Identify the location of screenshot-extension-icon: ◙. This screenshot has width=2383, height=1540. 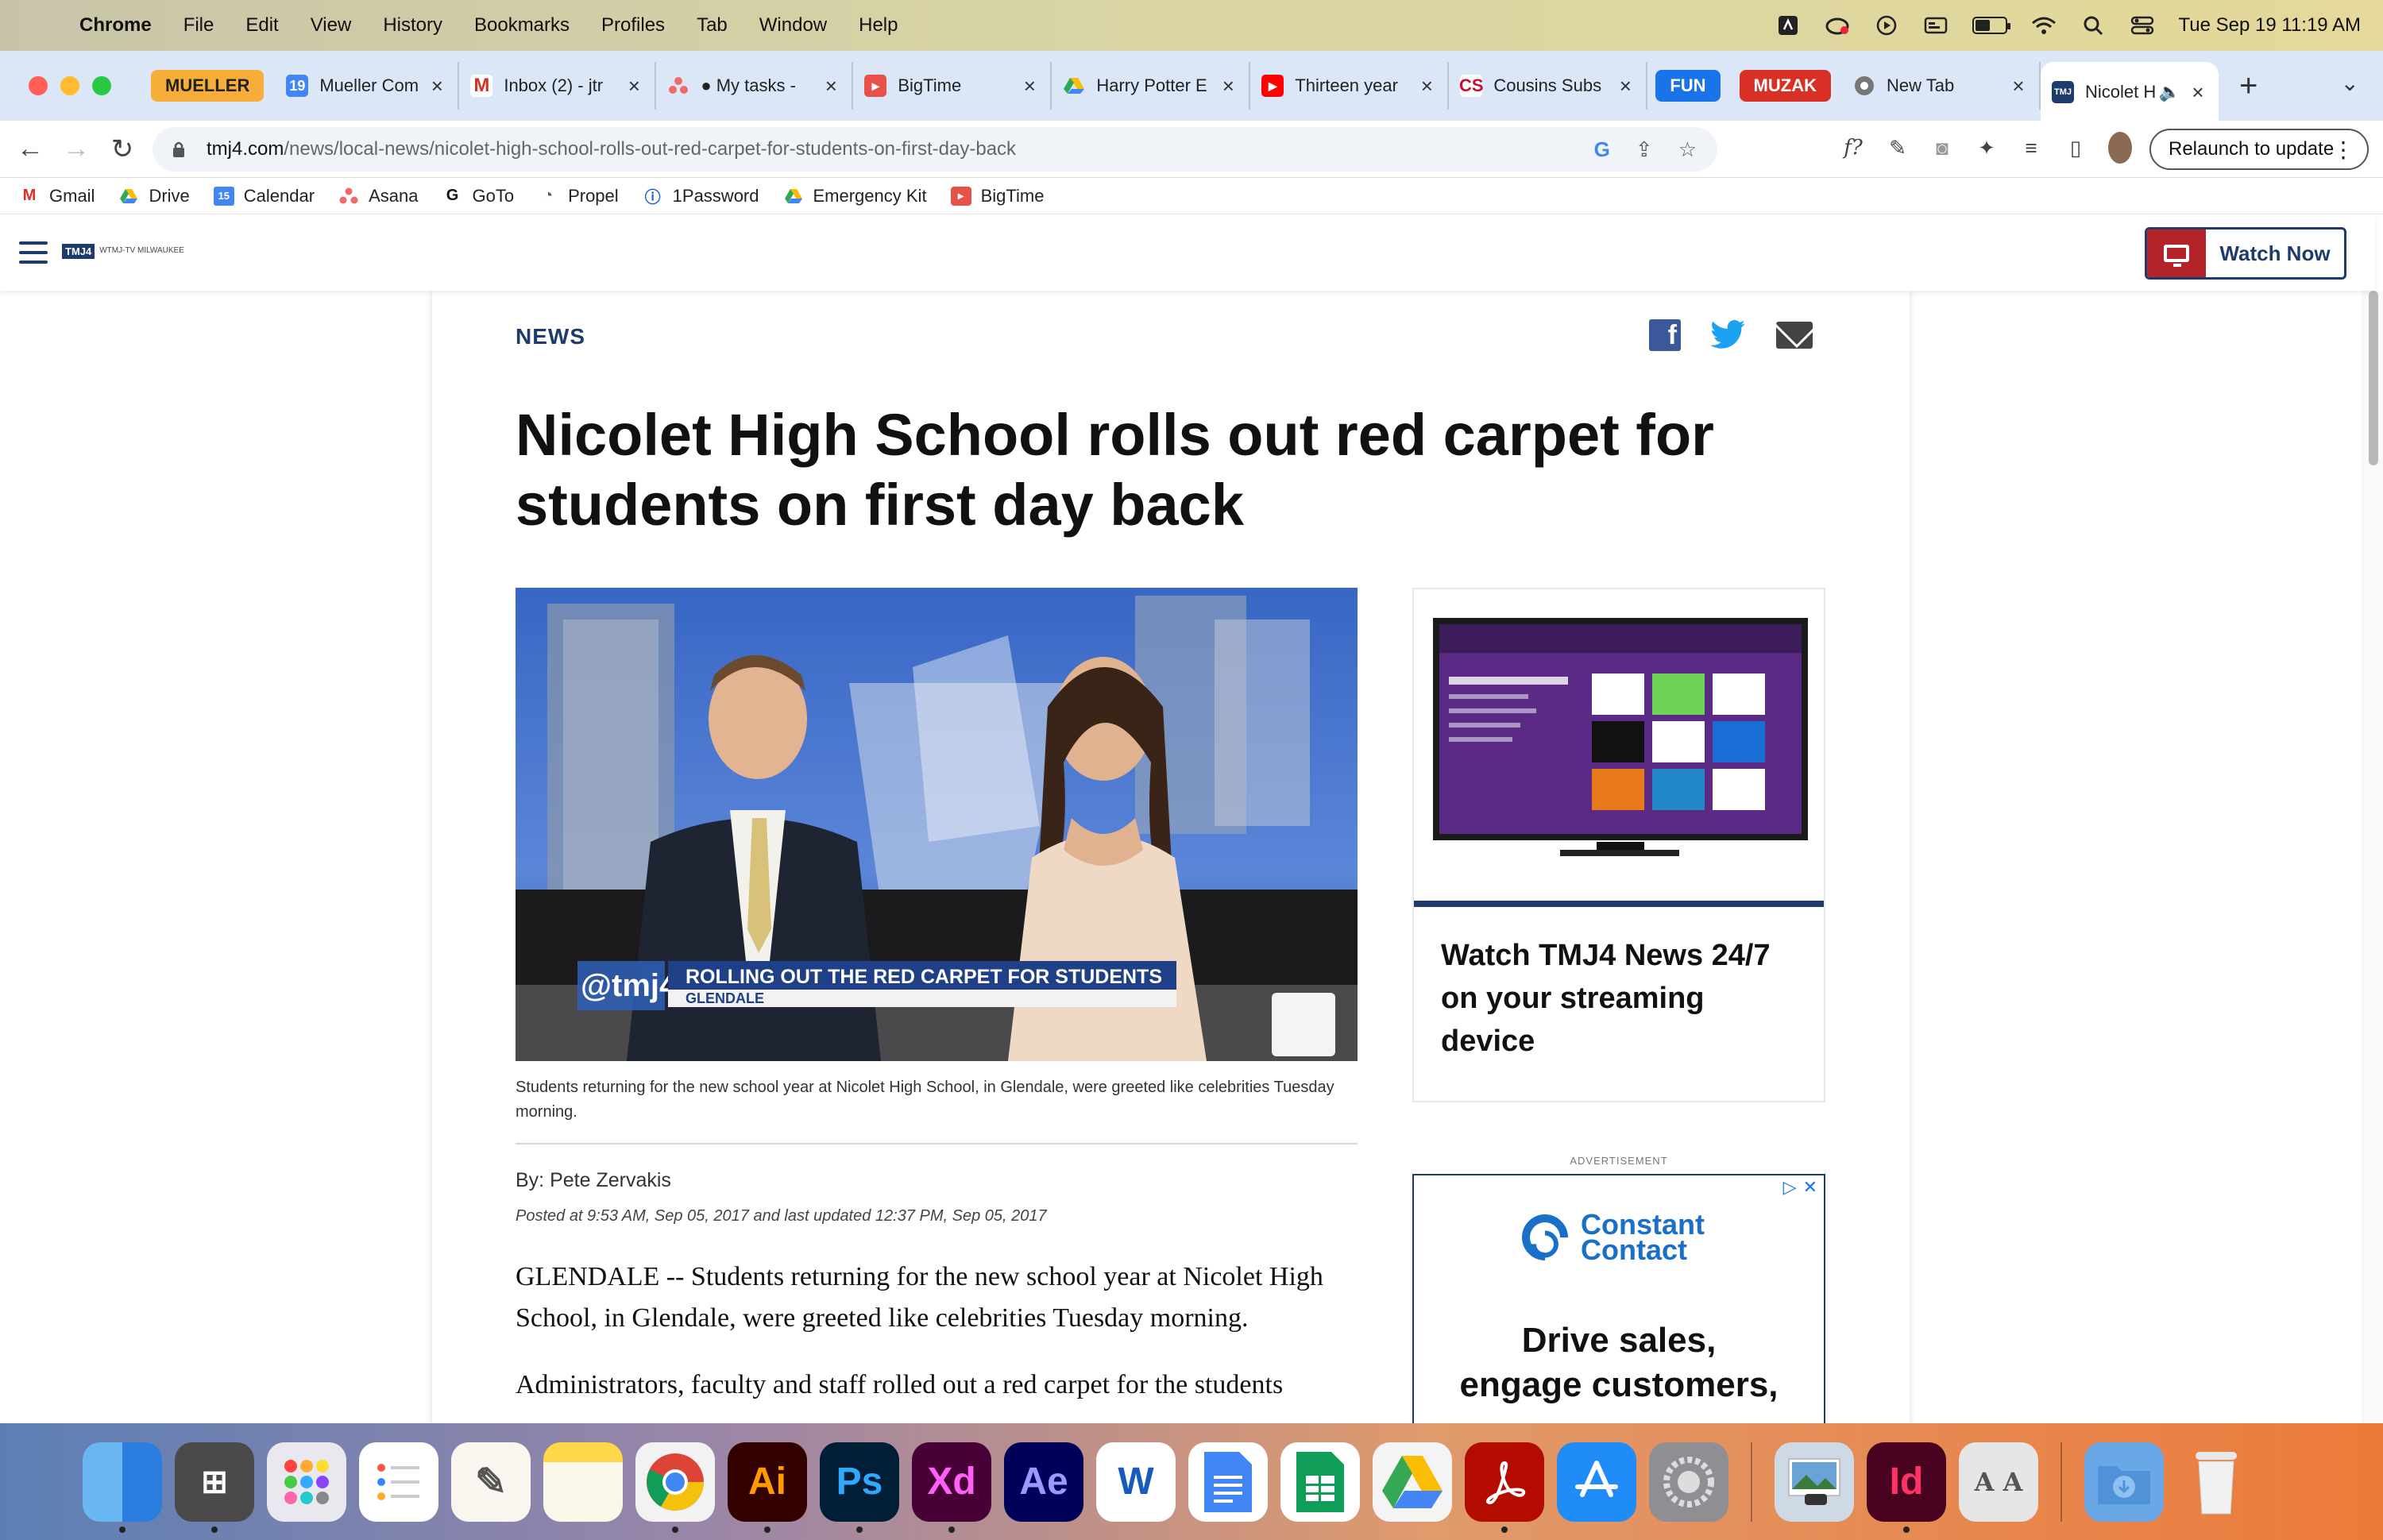
(1942, 148).